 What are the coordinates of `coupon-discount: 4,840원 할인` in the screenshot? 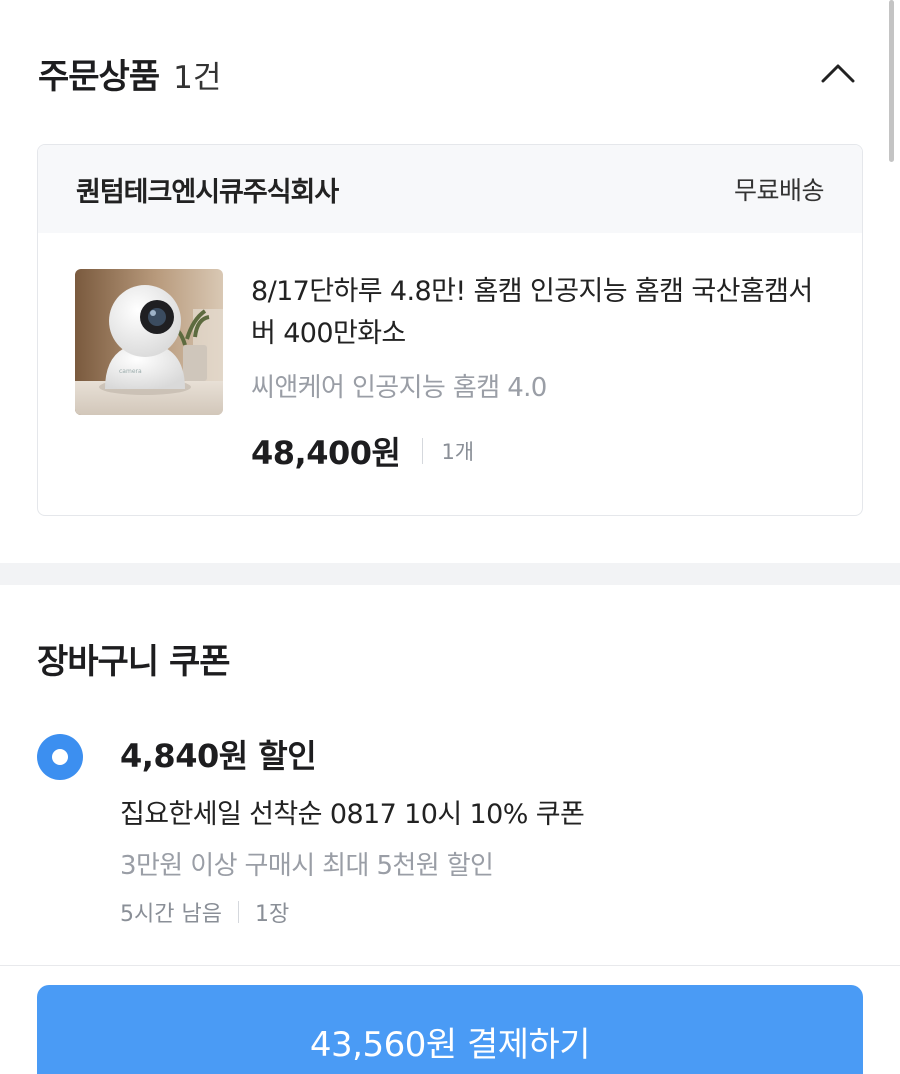 It's located at (218, 756).